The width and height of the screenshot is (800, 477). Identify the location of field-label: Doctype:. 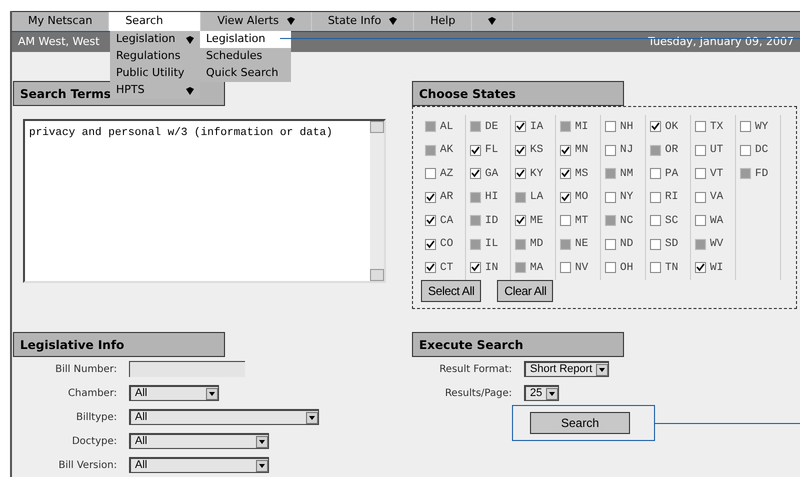
(93, 441).